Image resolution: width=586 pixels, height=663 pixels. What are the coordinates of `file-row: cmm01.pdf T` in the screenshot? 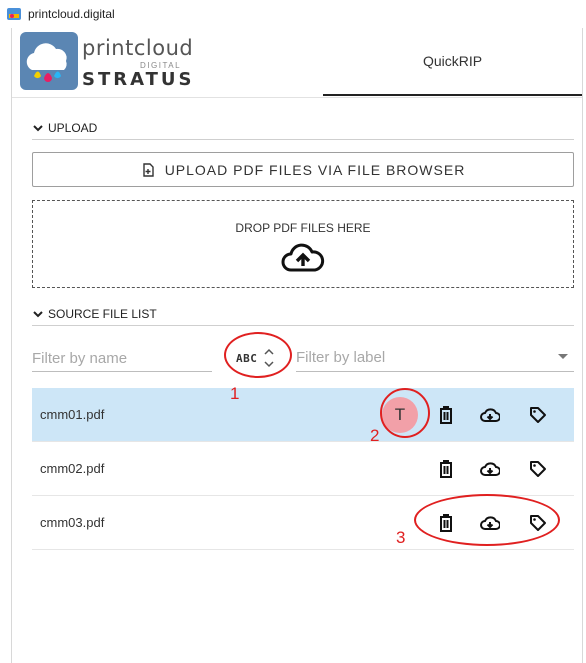 It's located at (303, 415).